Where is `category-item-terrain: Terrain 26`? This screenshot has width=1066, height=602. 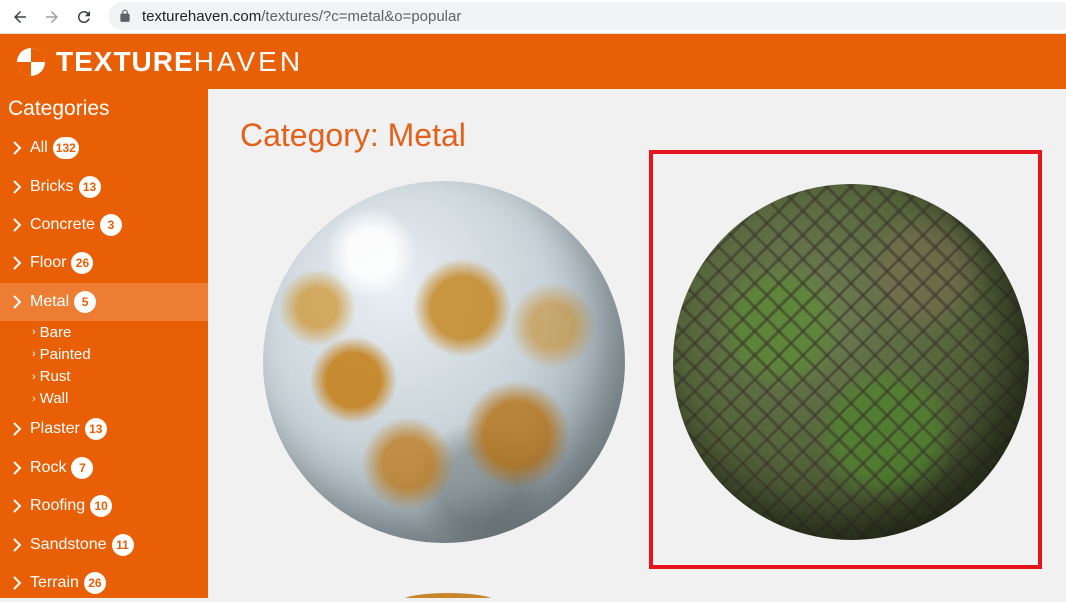
category-item-terrain: Terrain 26 is located at coordinates (104, 583).